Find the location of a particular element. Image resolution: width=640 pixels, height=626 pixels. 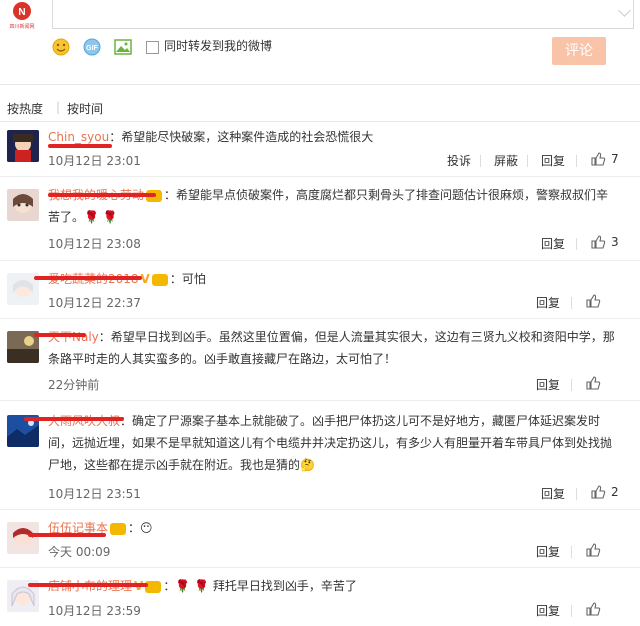

submit-comment-button: 评论 is located at coordinates (579, 51).